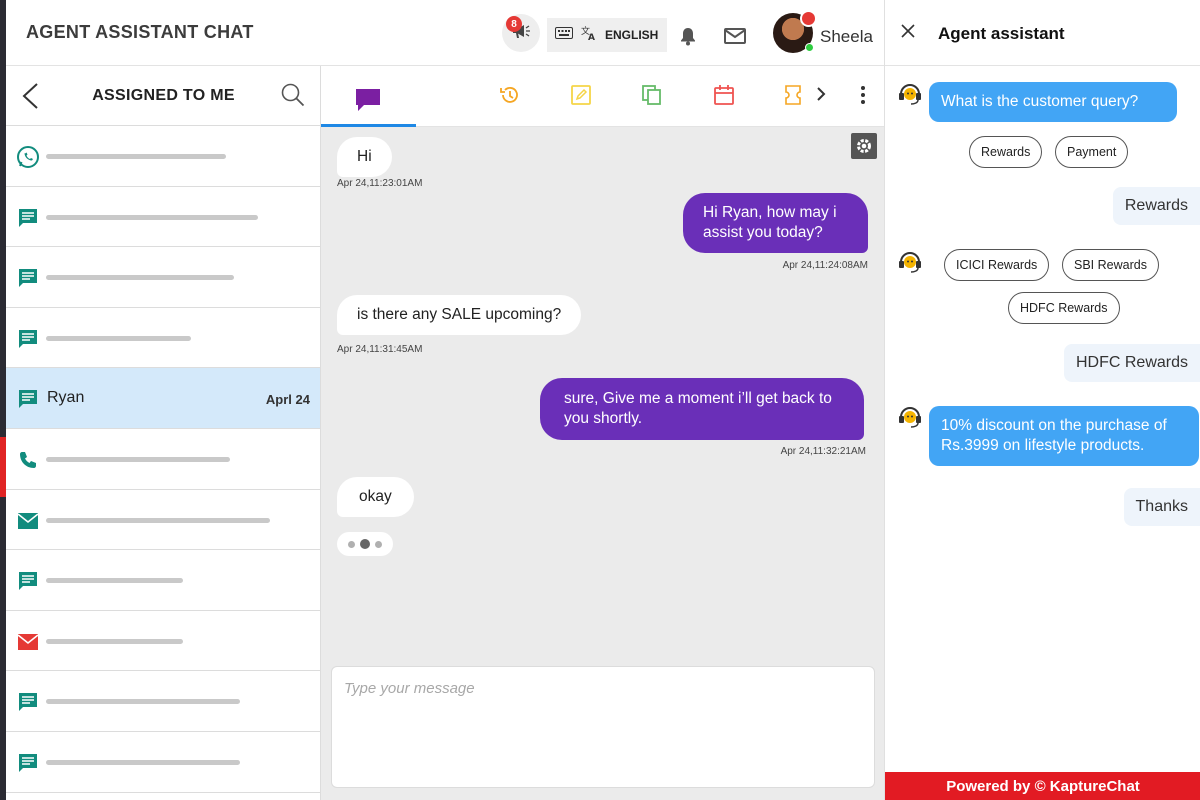  Describe the element at coordinates (28, 460) in the screenshot. I see `phone-icon` at that location.